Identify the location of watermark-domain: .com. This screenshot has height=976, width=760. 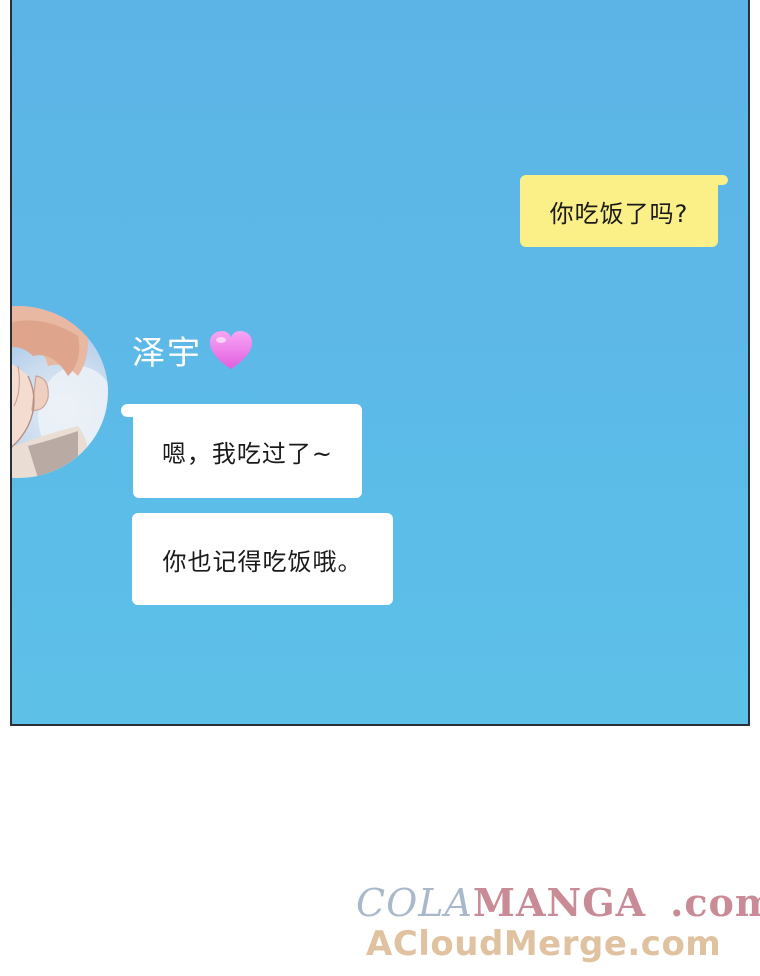
(715, 902).